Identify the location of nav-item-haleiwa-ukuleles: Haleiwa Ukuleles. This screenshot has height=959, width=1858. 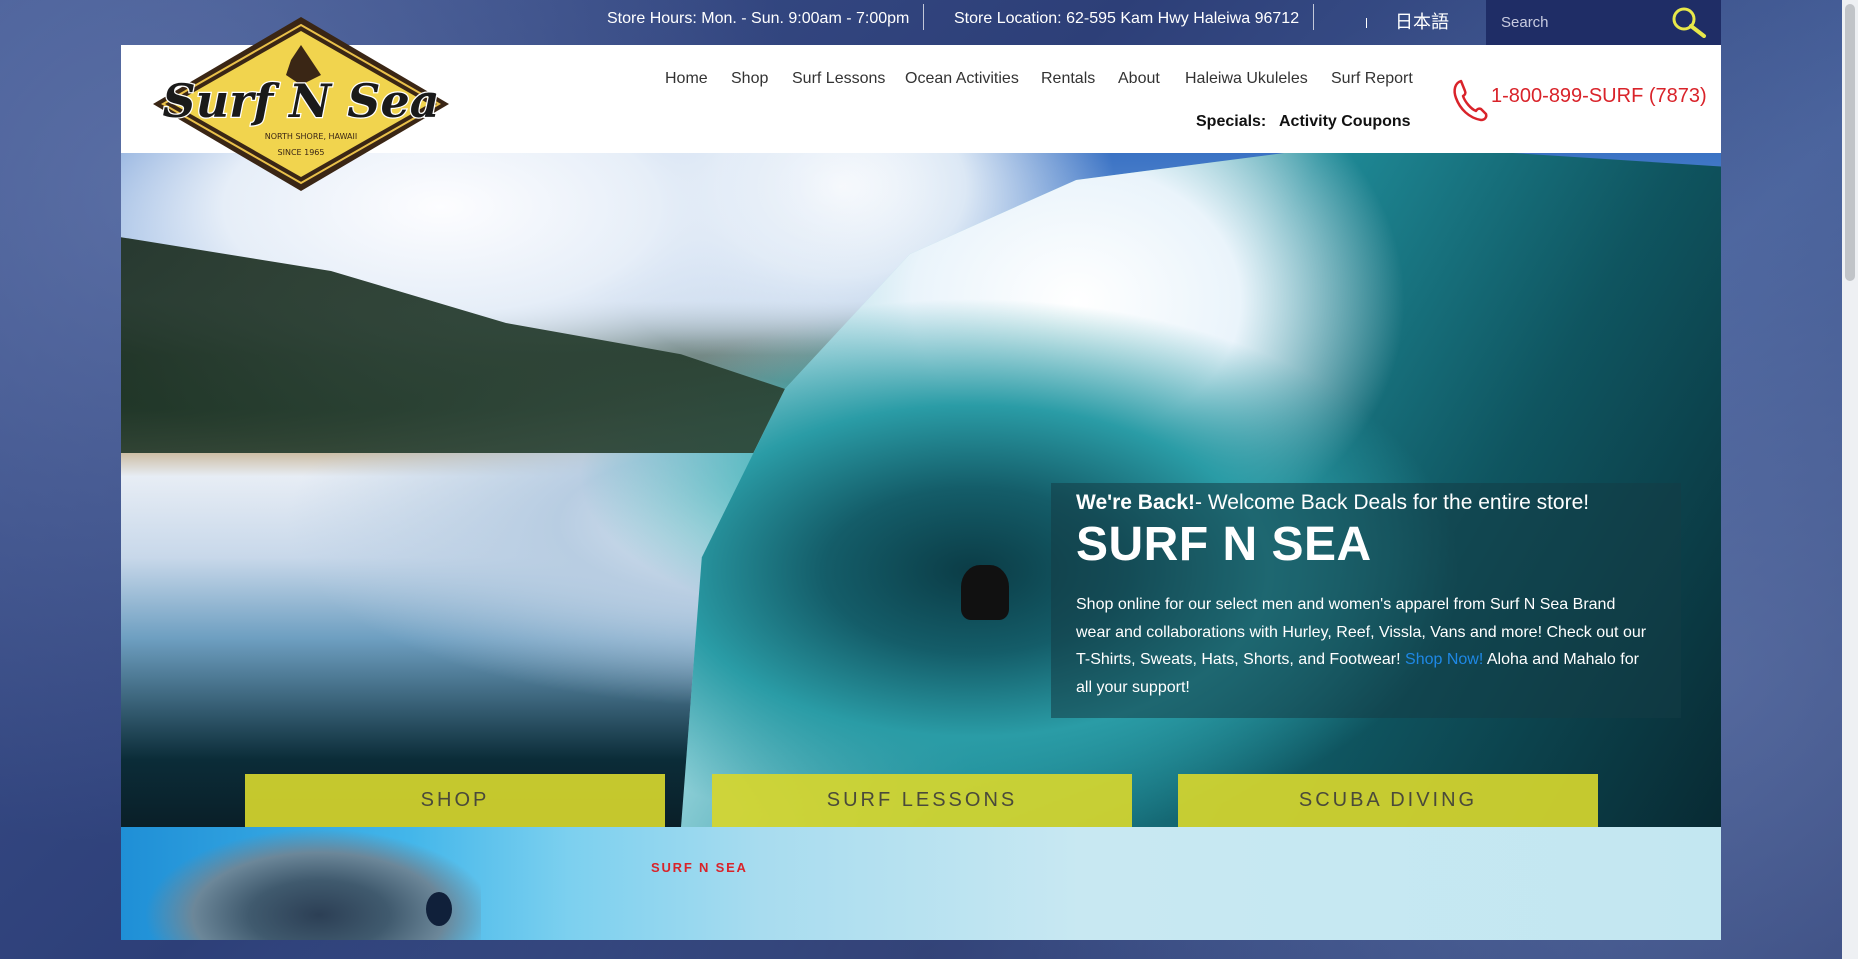
(1246, 79).